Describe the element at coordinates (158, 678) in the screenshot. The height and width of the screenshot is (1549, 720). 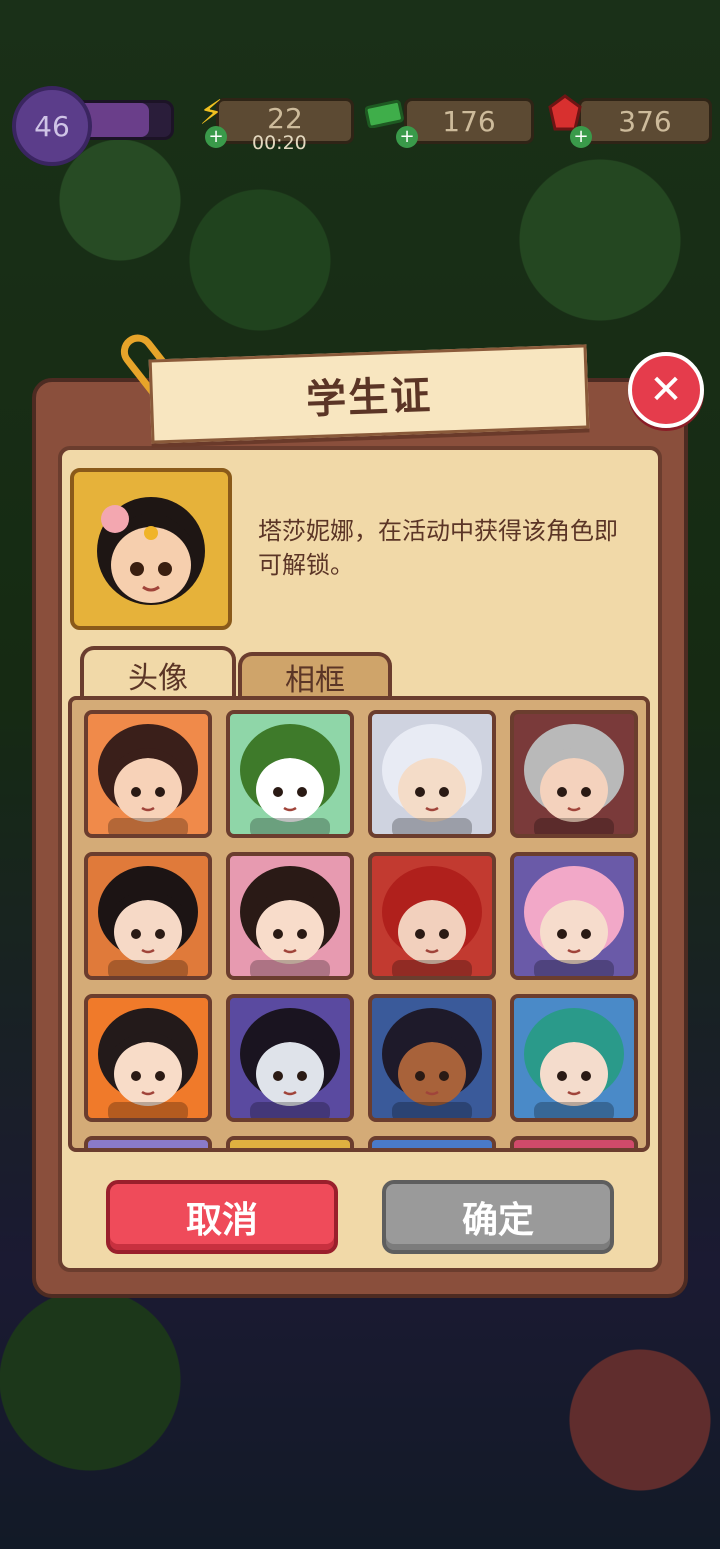
I see `tab-avatar-label: 头像` at that location.